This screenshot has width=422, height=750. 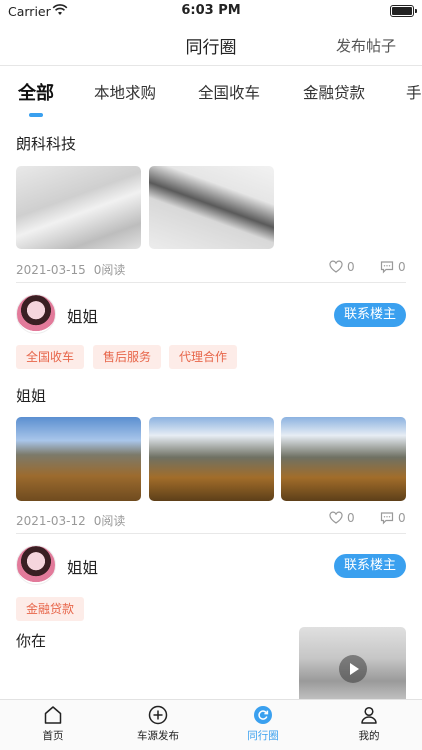 I want to click on tab-local-purchase: 本地求购, so click(x=125, y=92).